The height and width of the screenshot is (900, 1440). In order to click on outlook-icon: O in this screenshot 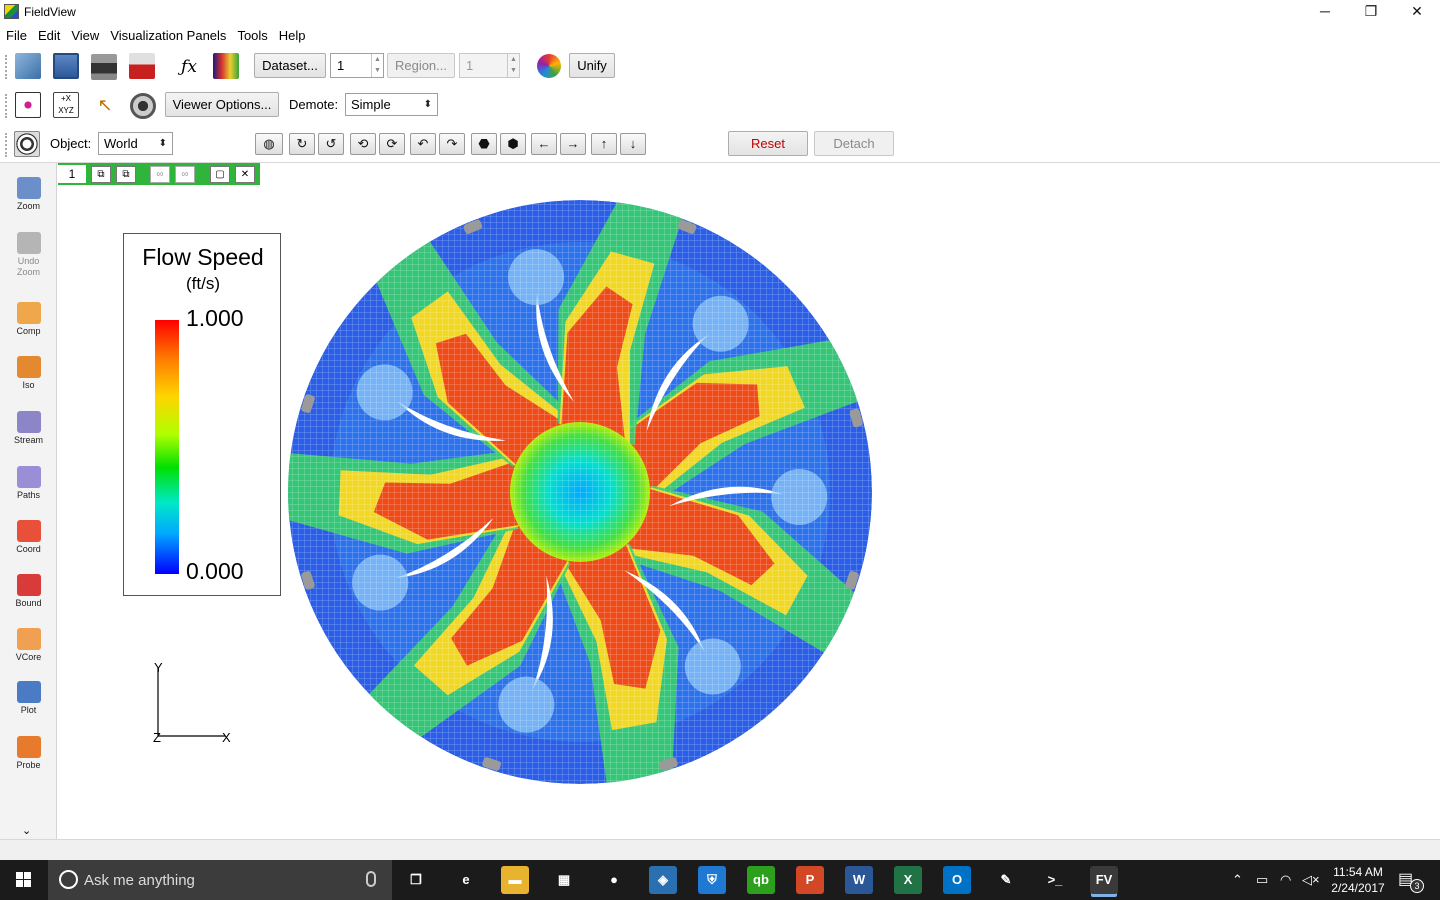, I will do `click(957, 880)`.